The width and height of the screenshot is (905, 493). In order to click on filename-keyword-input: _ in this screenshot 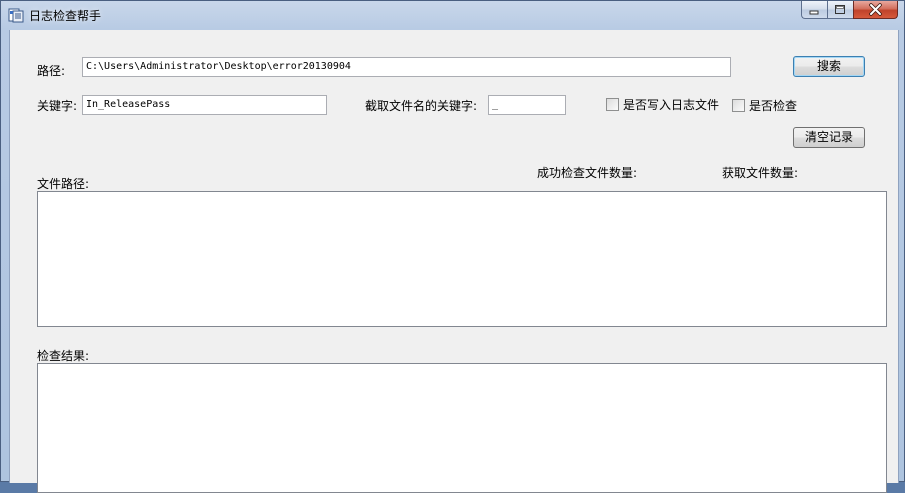, I will do `click(527, 105)`.